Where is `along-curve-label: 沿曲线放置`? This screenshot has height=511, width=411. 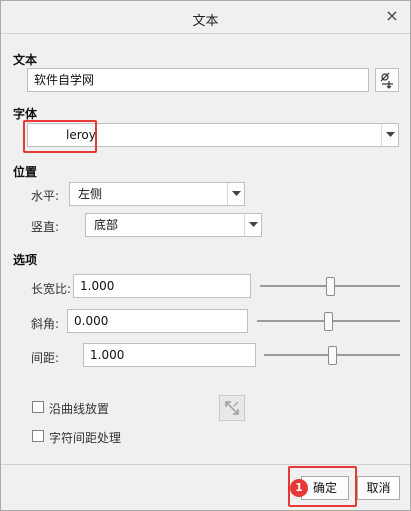 along-curve-label: 沿曲线放置 is located at coordinates (79, 409).